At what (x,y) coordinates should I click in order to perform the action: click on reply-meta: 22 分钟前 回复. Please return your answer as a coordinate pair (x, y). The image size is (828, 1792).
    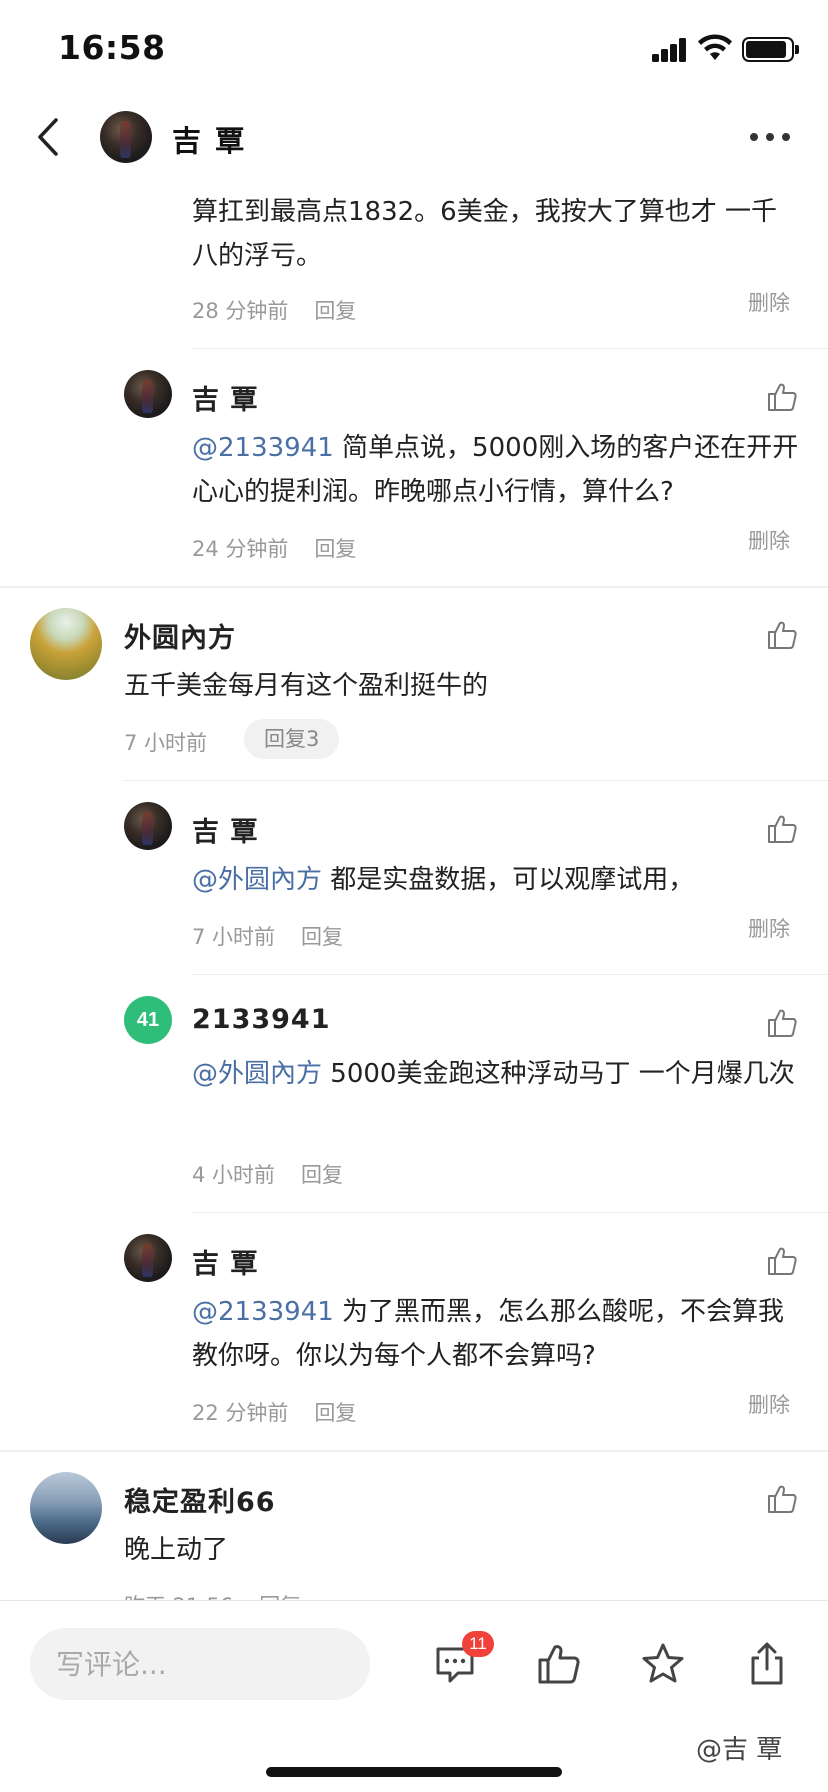
    Looking at the image, I should click on (274, 1412).